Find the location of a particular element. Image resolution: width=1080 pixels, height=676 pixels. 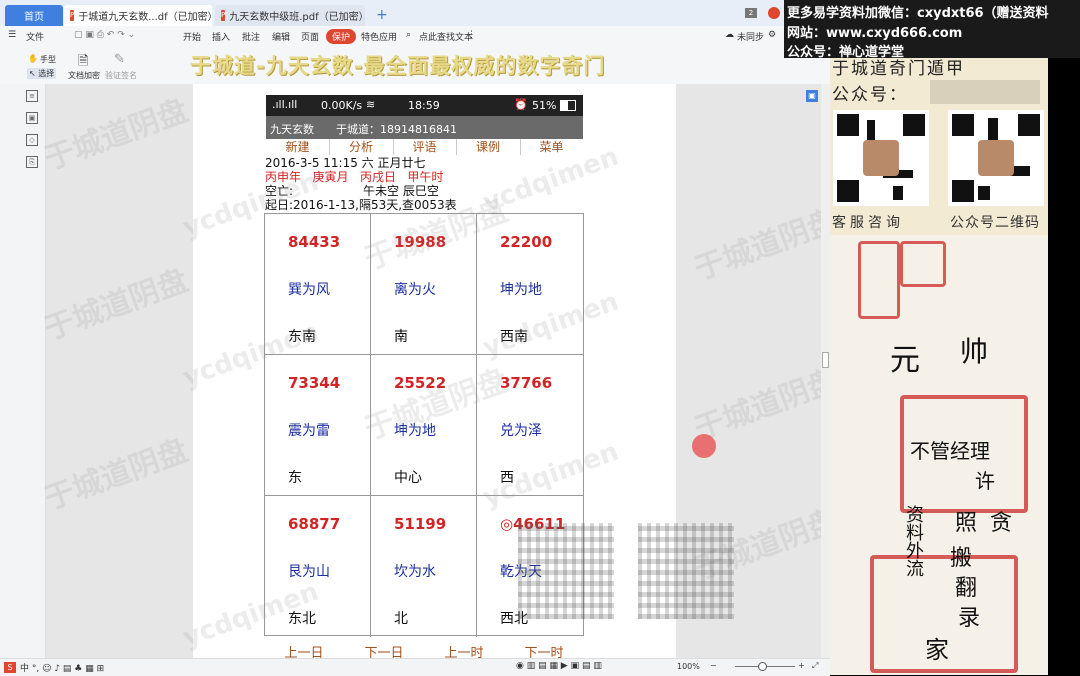

handwriting: 家 is located at coordinates (937, 650).